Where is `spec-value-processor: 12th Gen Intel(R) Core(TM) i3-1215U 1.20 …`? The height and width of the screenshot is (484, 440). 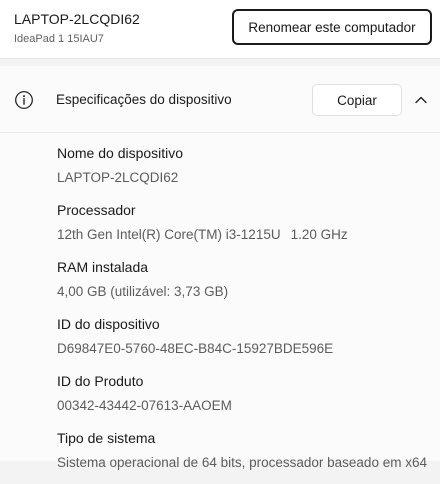 spec-value-processor: 12th Gen Intel(R) Core(TM) i3-1215U 1.20 … is located at coordinates (242, 235).